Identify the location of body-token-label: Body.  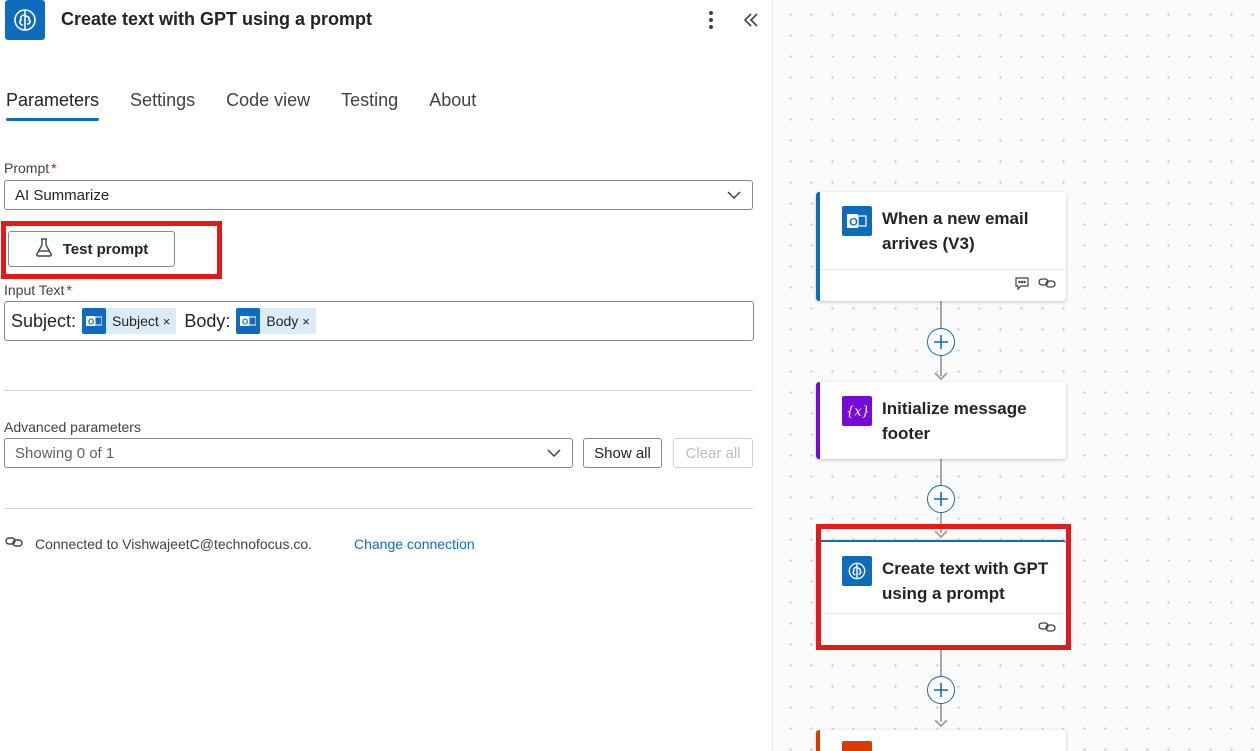
(282, 321).